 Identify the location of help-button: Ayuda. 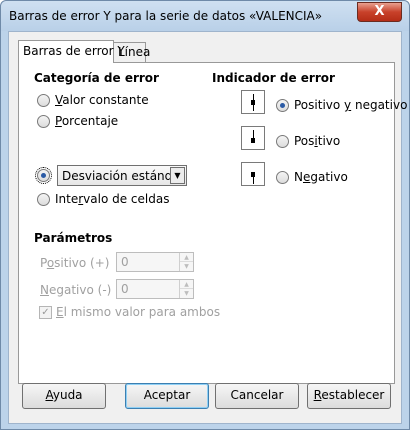
(64, 396).